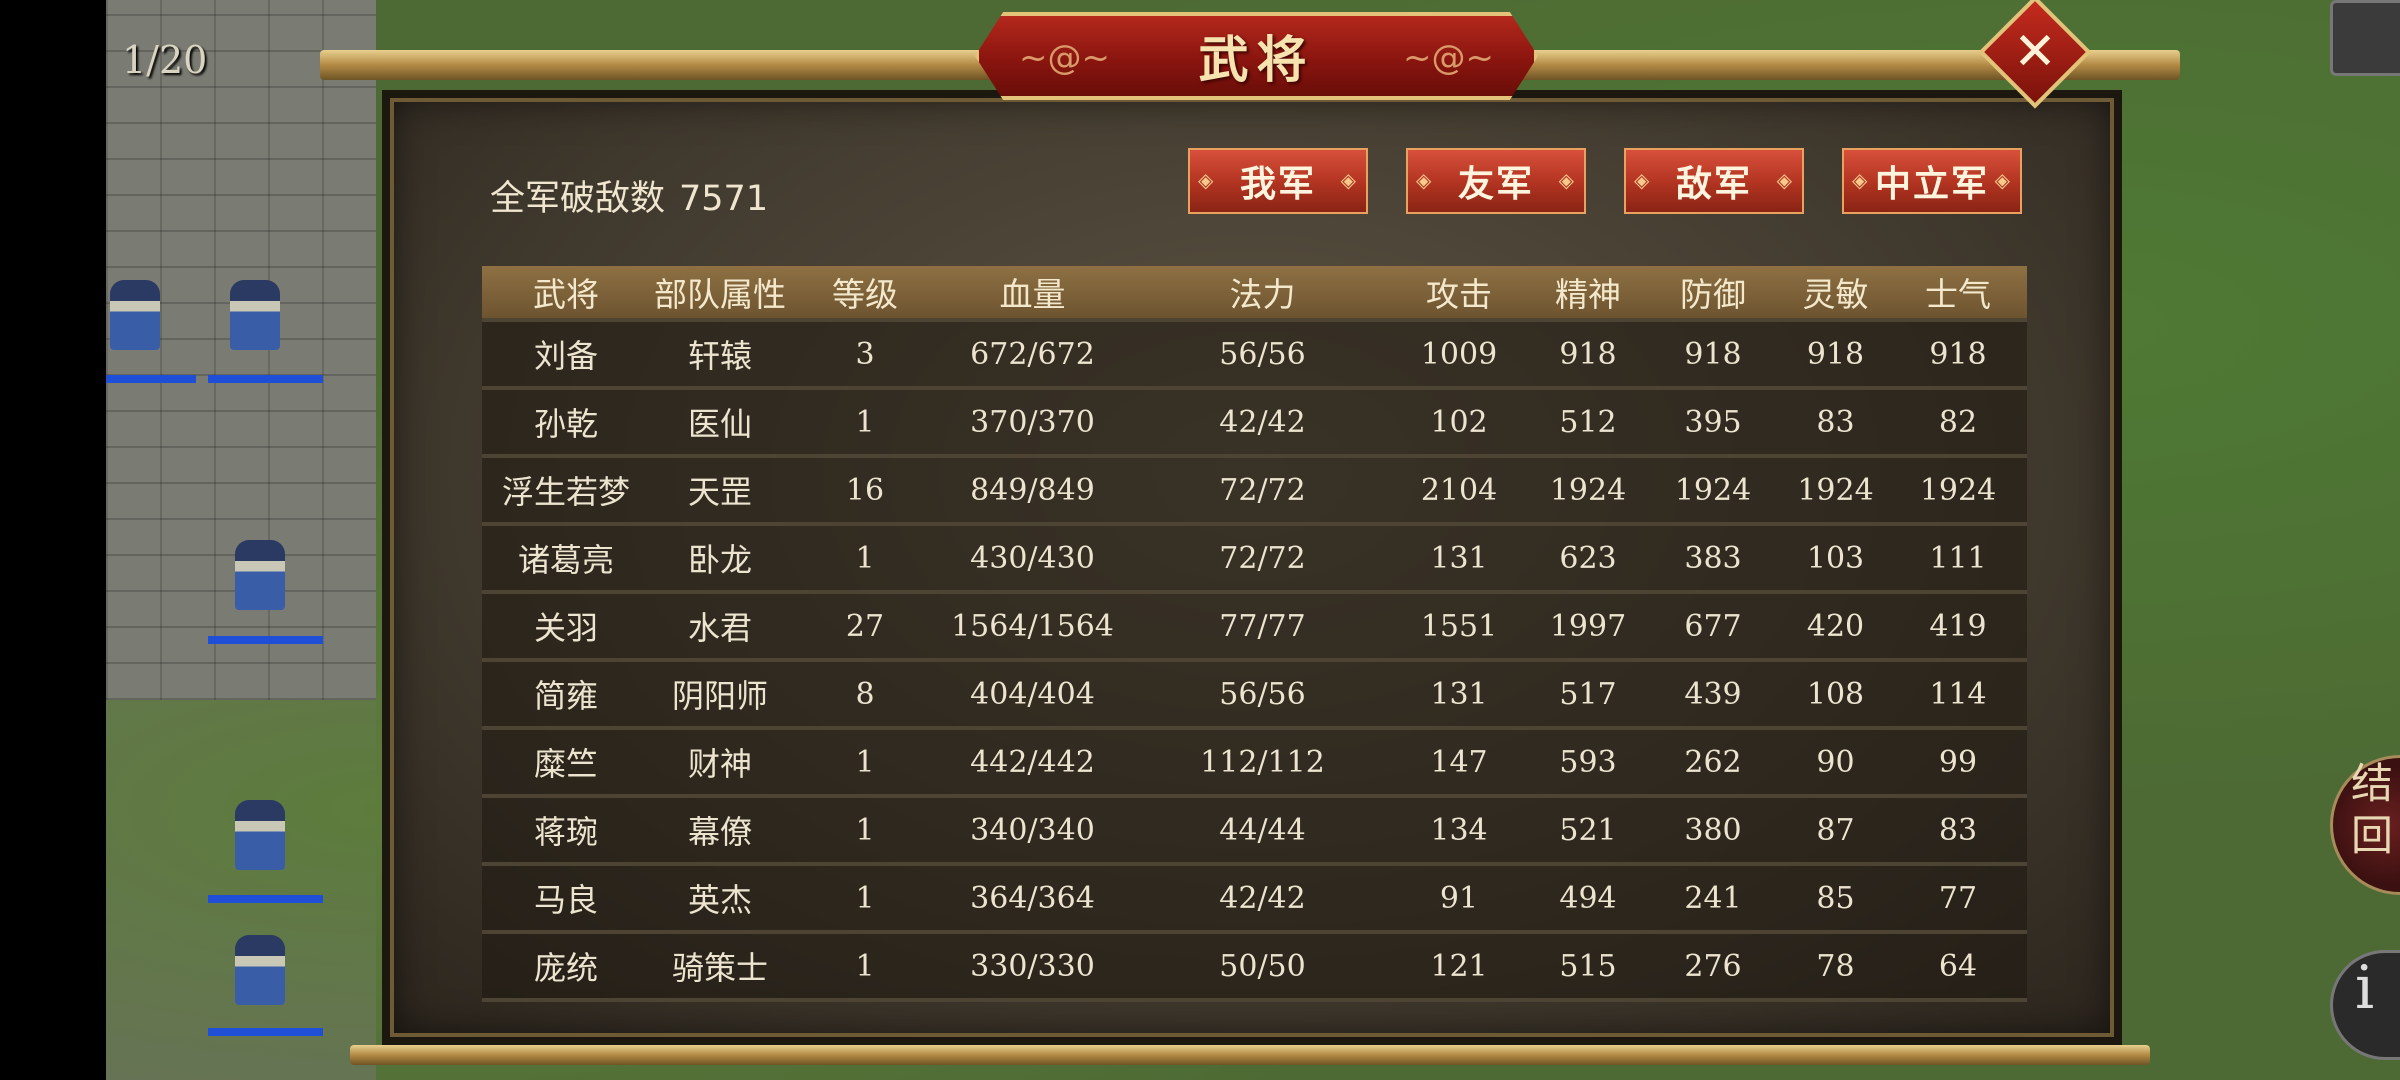  Describe the element at coordinates (1588, 966) in the screenshot. I see `table-cell: 515` at that location.